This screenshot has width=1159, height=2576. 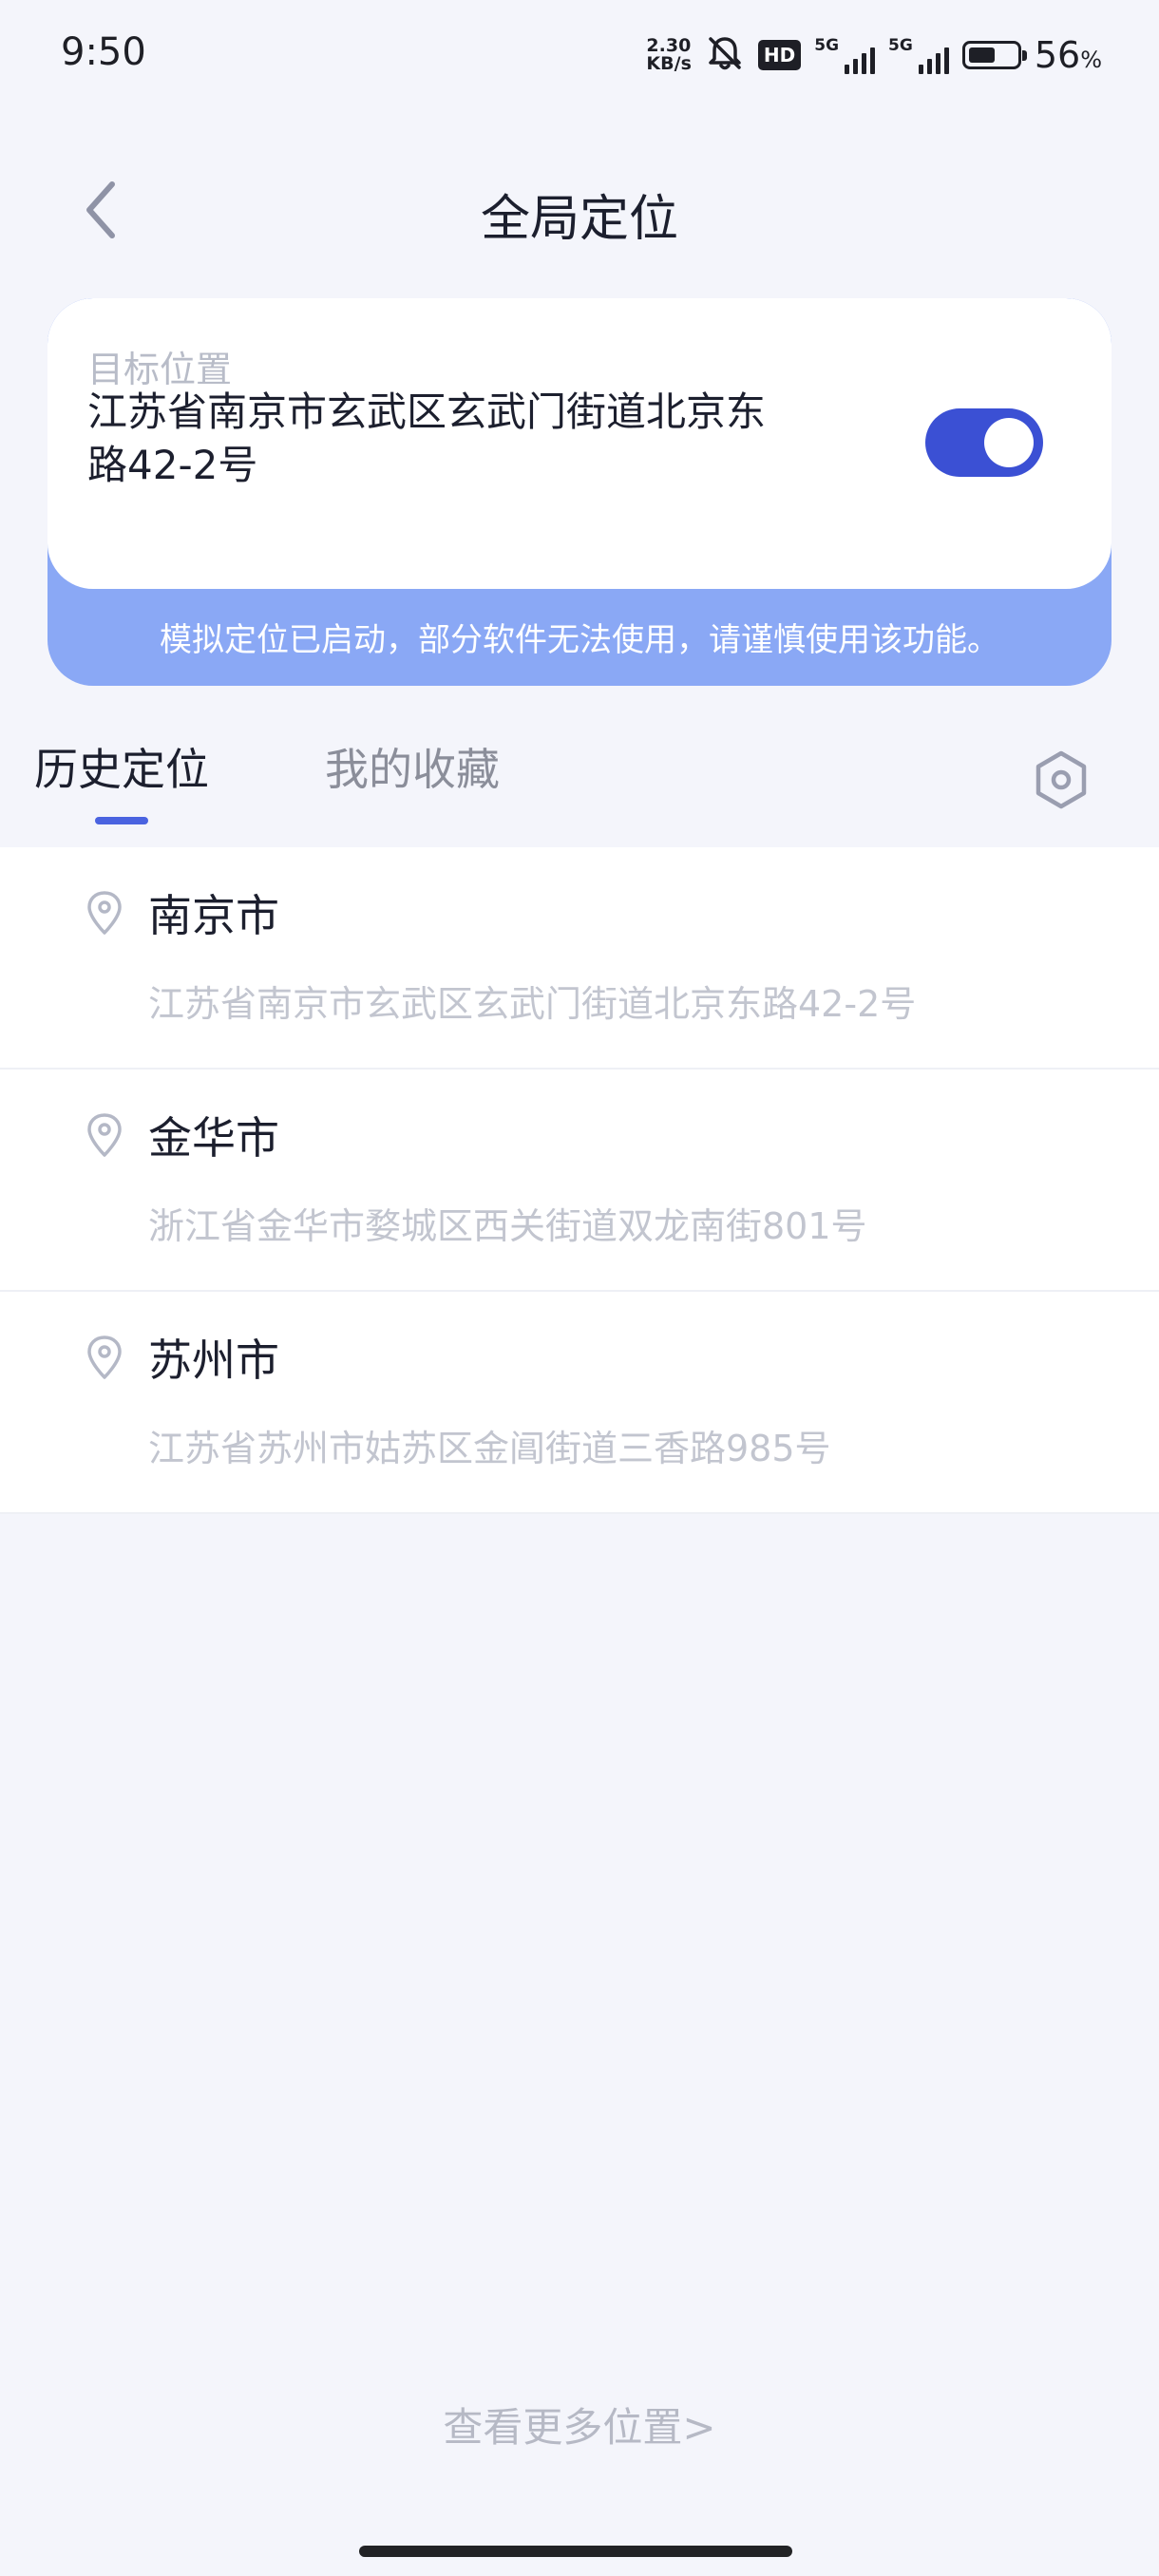 I want to click on target-location-label: 目标位置, so click(x=160, y=369).